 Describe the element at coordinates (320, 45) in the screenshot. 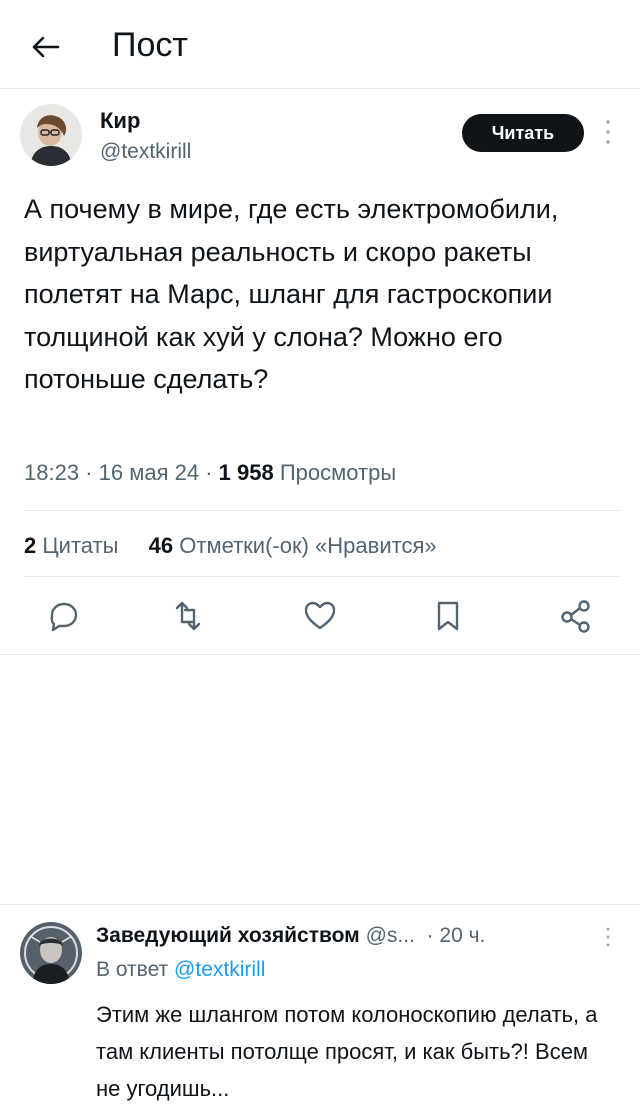

I see `top-bar: Пост` at that location.